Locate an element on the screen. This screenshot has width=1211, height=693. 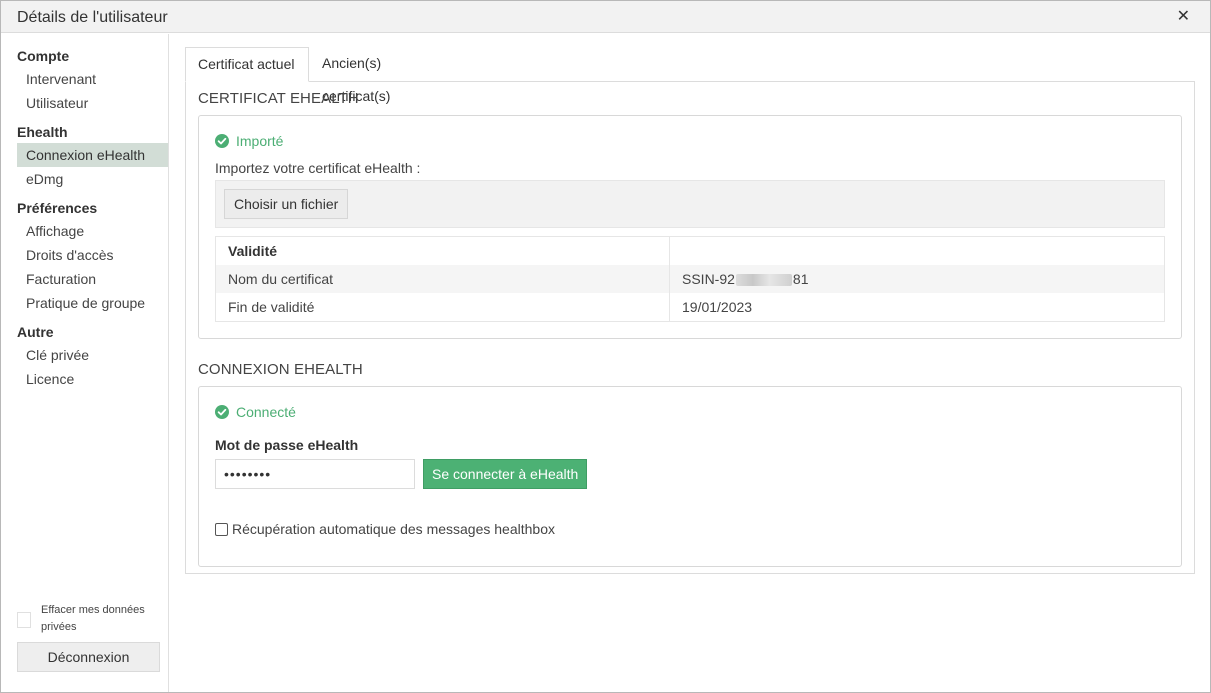
table-row: Nom du certificat SSIN-92 81 is located at coordinates (690, 279).